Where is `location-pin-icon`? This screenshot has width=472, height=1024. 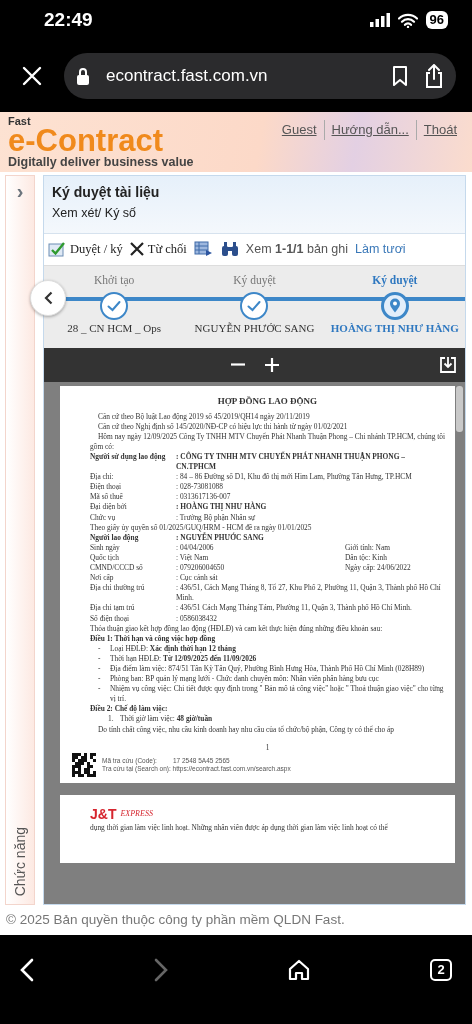
location-pin-icon is located at coordinates (394, 306).